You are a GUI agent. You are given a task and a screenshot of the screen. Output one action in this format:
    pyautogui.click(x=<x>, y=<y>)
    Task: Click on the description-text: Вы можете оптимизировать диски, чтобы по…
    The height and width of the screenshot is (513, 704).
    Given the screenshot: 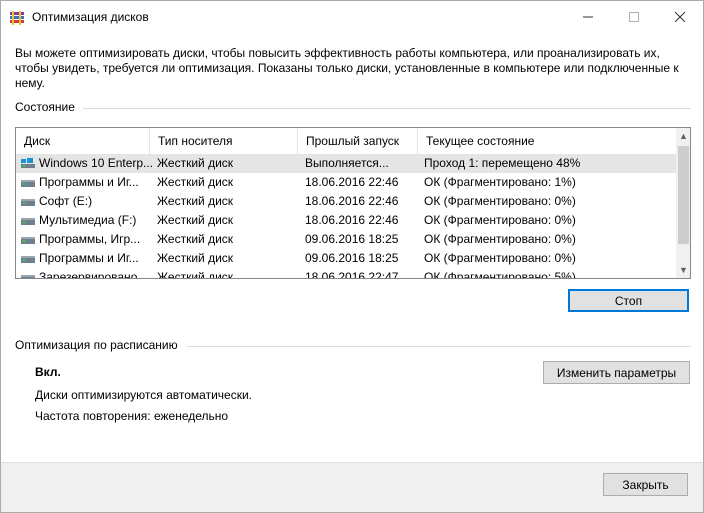 What is the action you would take?
    pyautogui.click(x=347, y=68)
    